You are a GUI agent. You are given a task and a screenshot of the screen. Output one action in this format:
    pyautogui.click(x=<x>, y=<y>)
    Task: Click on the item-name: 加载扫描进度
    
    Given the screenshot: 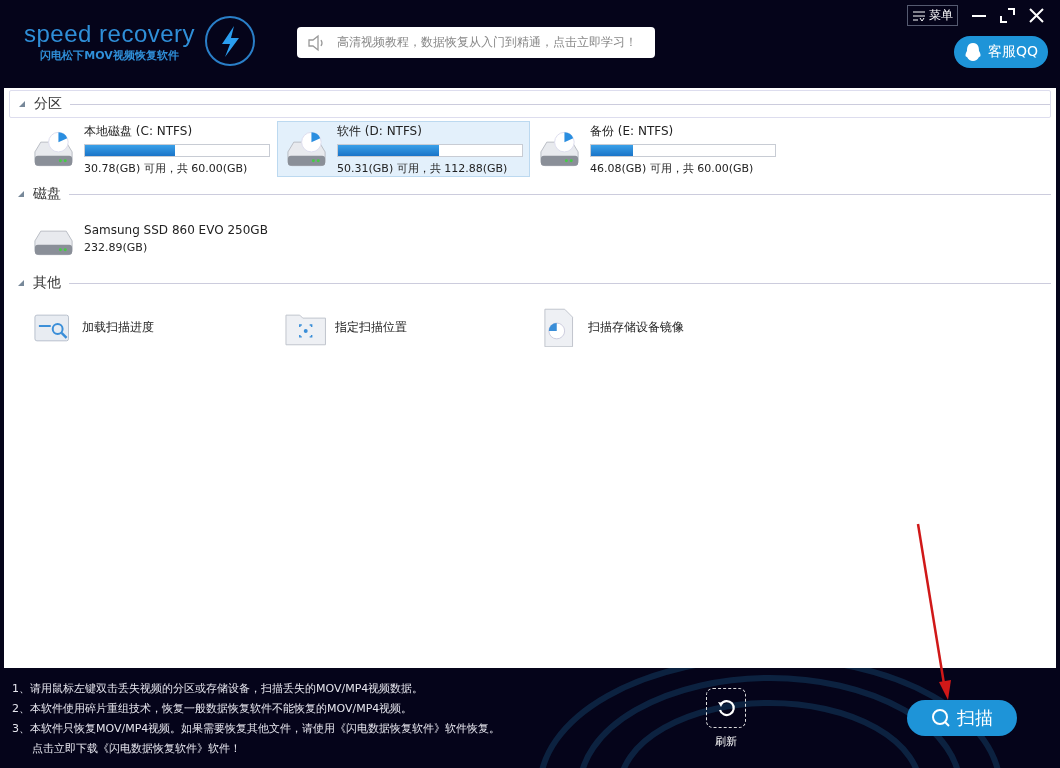 What is the action you would take?
    pyautogui.click(x=119, y=327)
    